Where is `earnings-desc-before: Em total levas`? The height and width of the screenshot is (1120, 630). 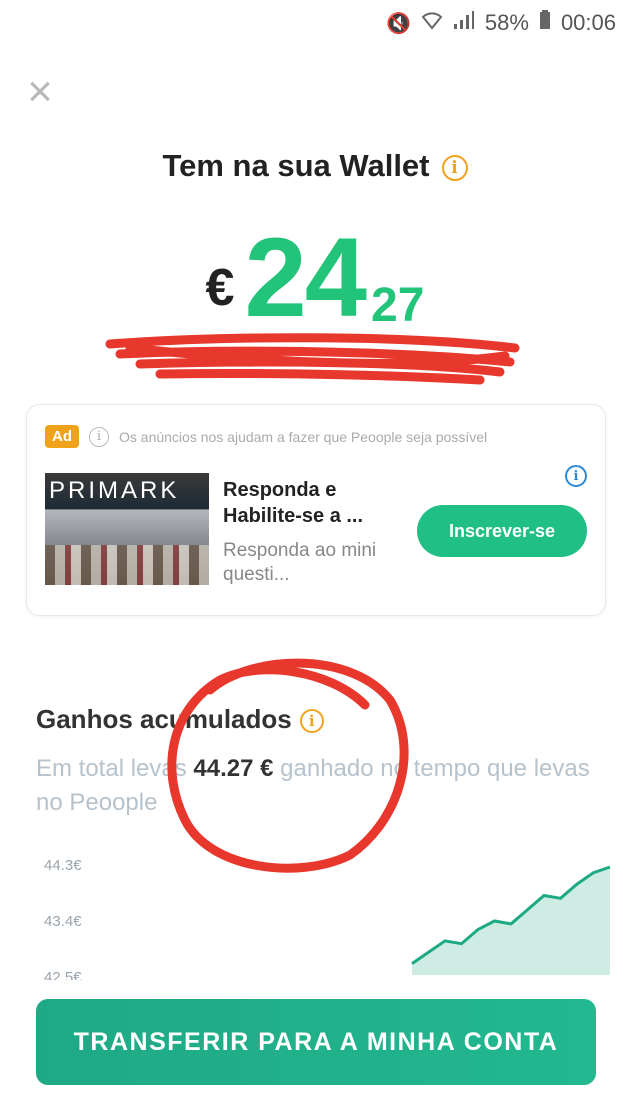 earnings-desc-before: Em total levas is located at coordinates (115, 768).